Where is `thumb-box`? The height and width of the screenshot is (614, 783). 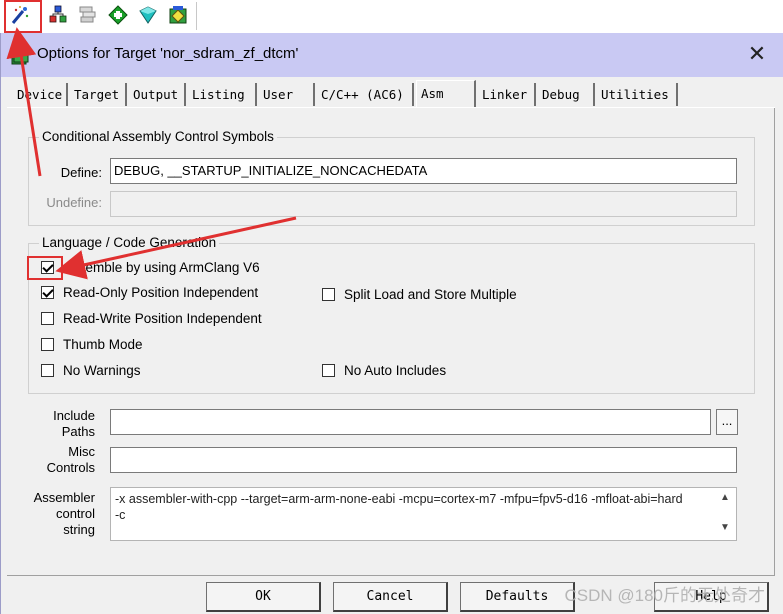
thumb-box is located at coordinates (47, 344).